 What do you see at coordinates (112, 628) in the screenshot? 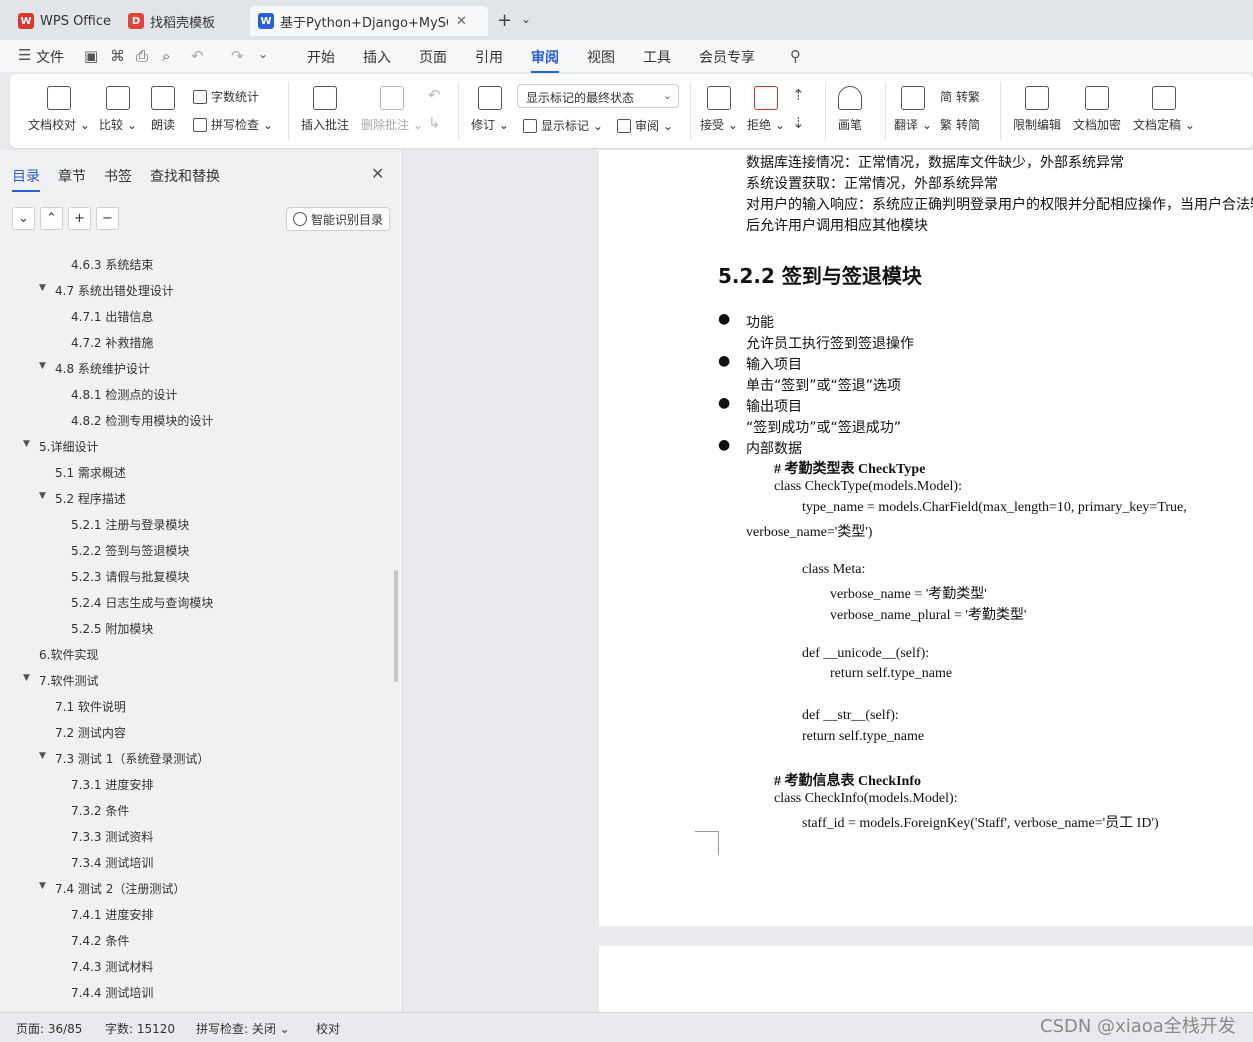
I see `toc-item: 5.2.5 附加模块` at bounding box center [112, 628].